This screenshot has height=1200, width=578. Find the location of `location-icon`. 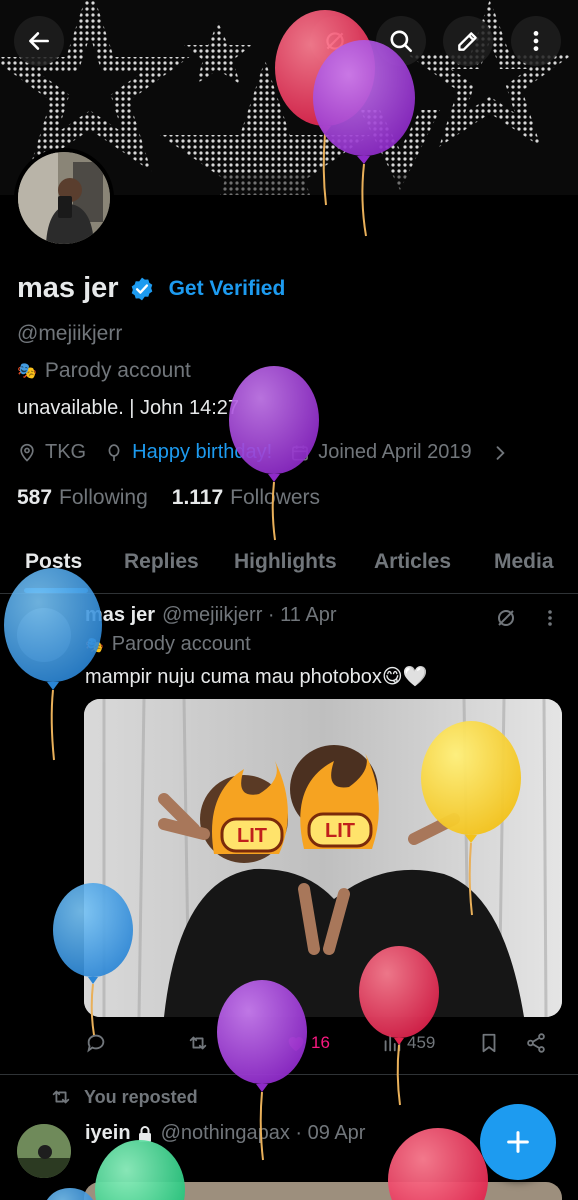

location-icon is located at coordinates (27, 452).